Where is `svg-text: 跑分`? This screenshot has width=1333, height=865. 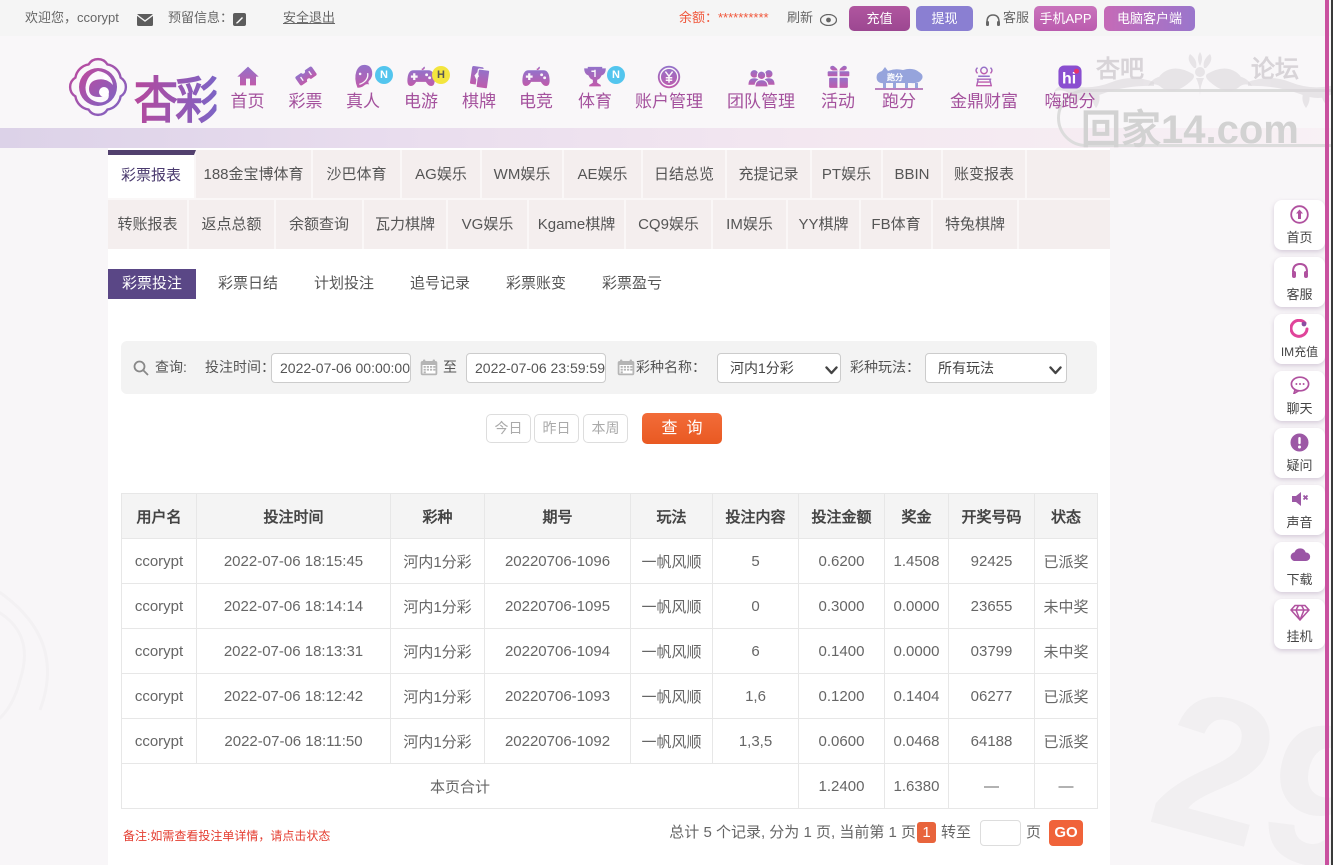
svg-text: 跑分 is located at coordinates (895, 77).